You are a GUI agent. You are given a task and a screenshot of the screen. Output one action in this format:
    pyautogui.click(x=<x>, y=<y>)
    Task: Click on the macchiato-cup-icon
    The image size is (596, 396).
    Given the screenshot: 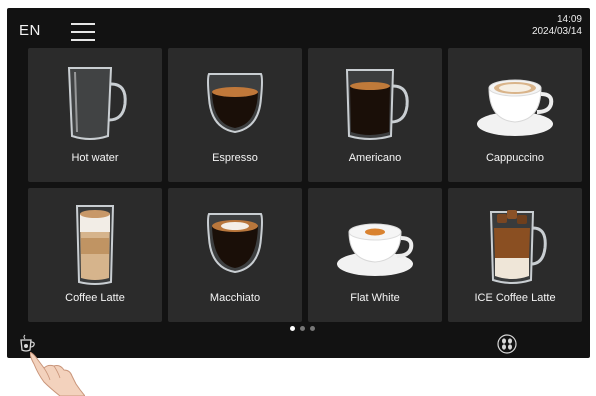 What is the action you would take?
    pyautogui.click(x=235, y=243)
    